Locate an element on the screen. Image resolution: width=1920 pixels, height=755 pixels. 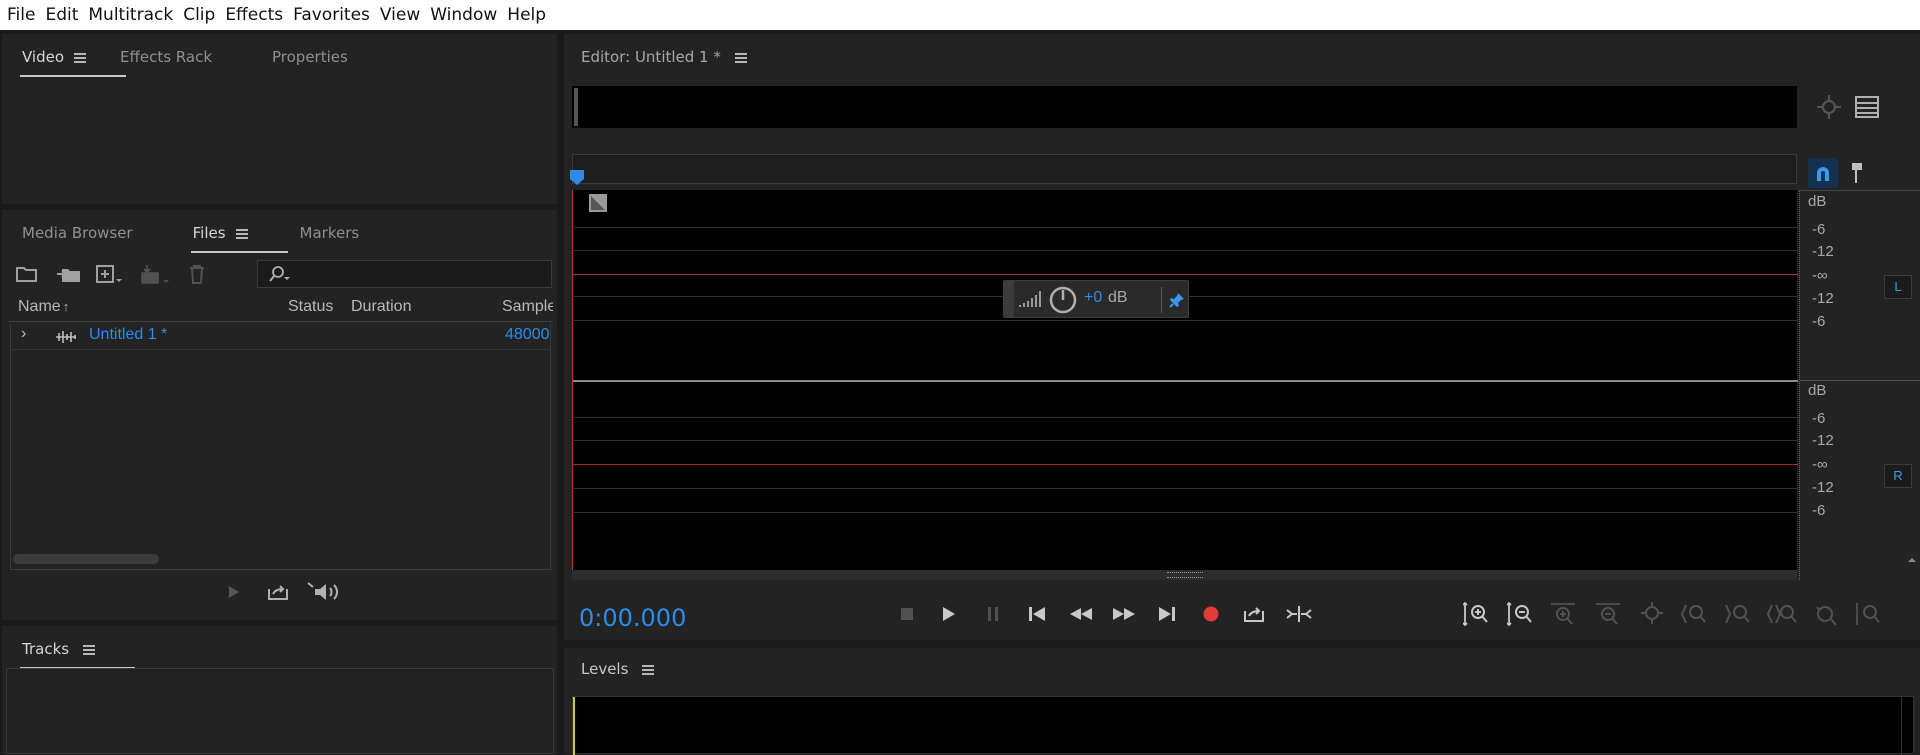
search-field is located at coordinates (404, 274).